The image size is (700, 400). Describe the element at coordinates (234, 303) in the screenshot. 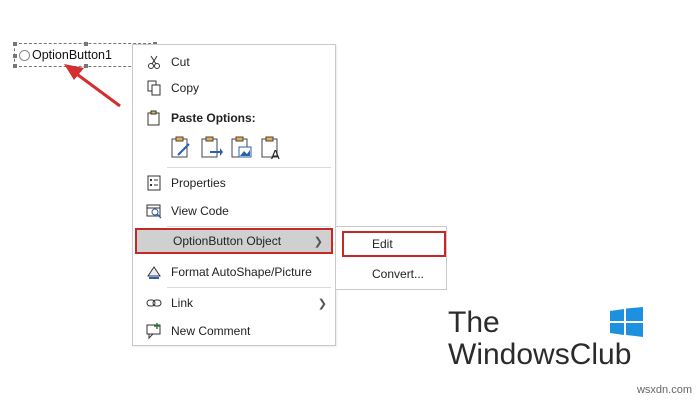

I see `menu-item-link: Link ❯` at that location.